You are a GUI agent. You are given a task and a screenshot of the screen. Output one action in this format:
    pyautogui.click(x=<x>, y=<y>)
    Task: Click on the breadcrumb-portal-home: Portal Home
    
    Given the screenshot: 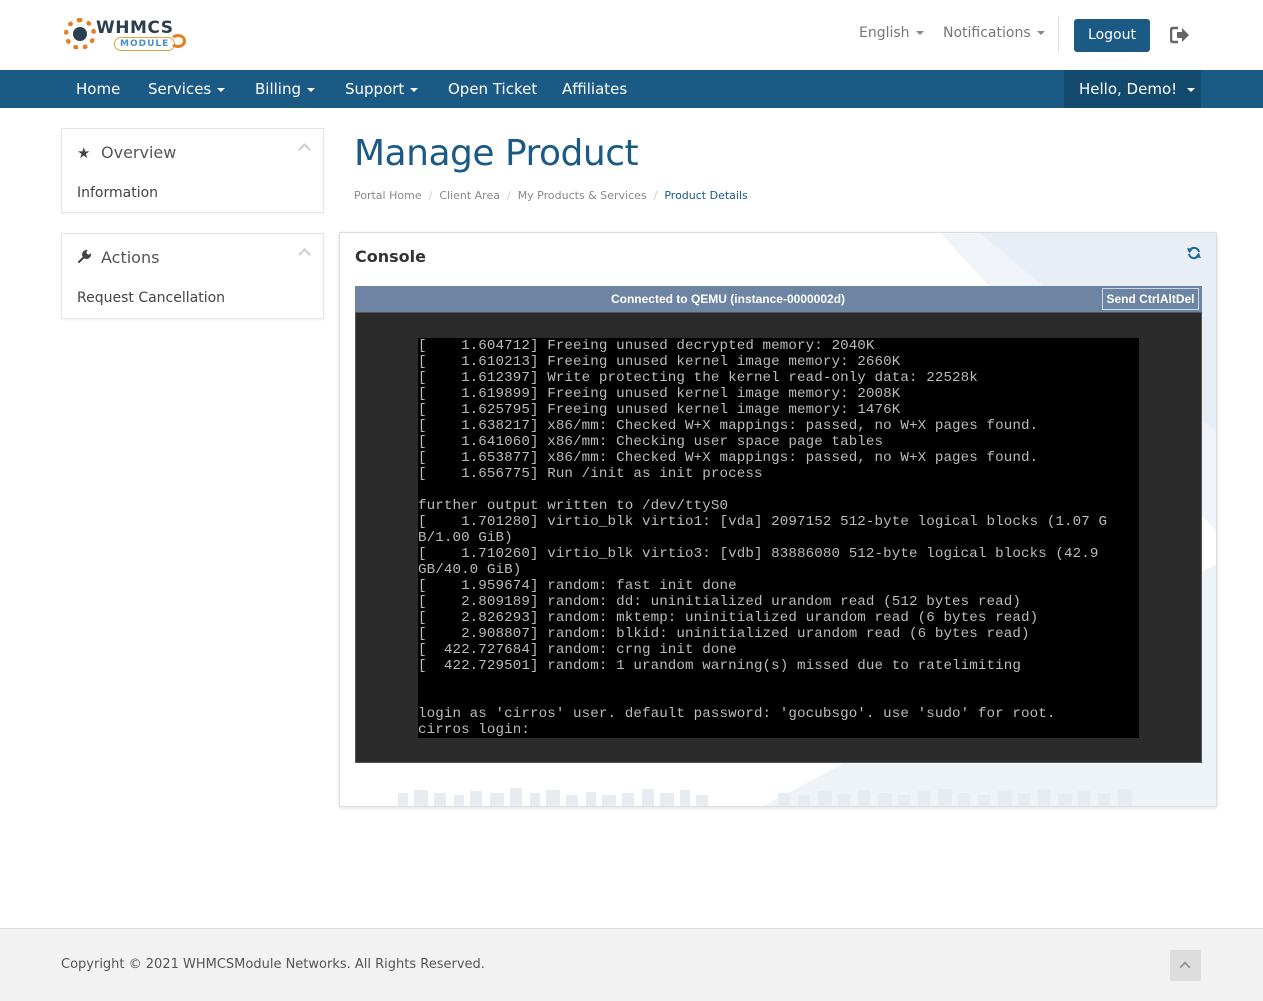 What is the action you would take?
    pyautogui.click(x=388, y=195)
    